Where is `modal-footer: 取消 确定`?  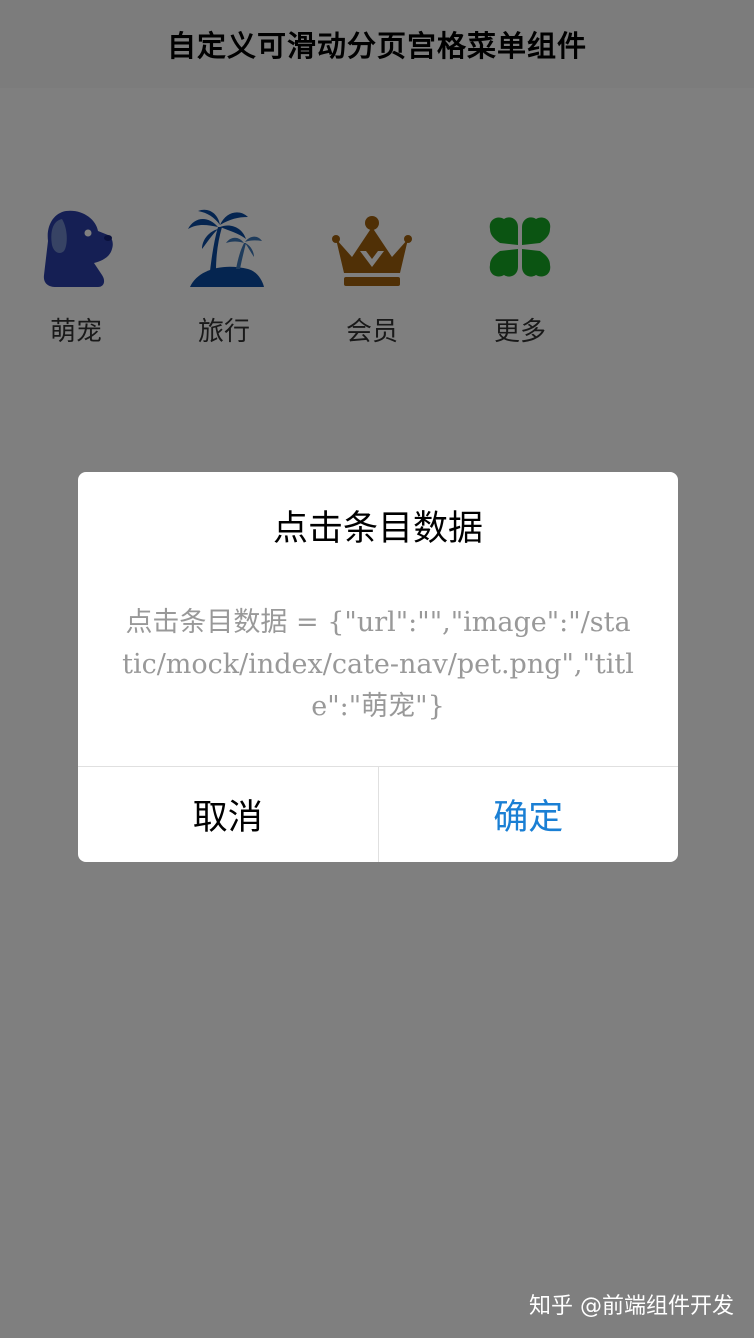
modal-footer: 取消 确定 is located at coordinates (378, 814).